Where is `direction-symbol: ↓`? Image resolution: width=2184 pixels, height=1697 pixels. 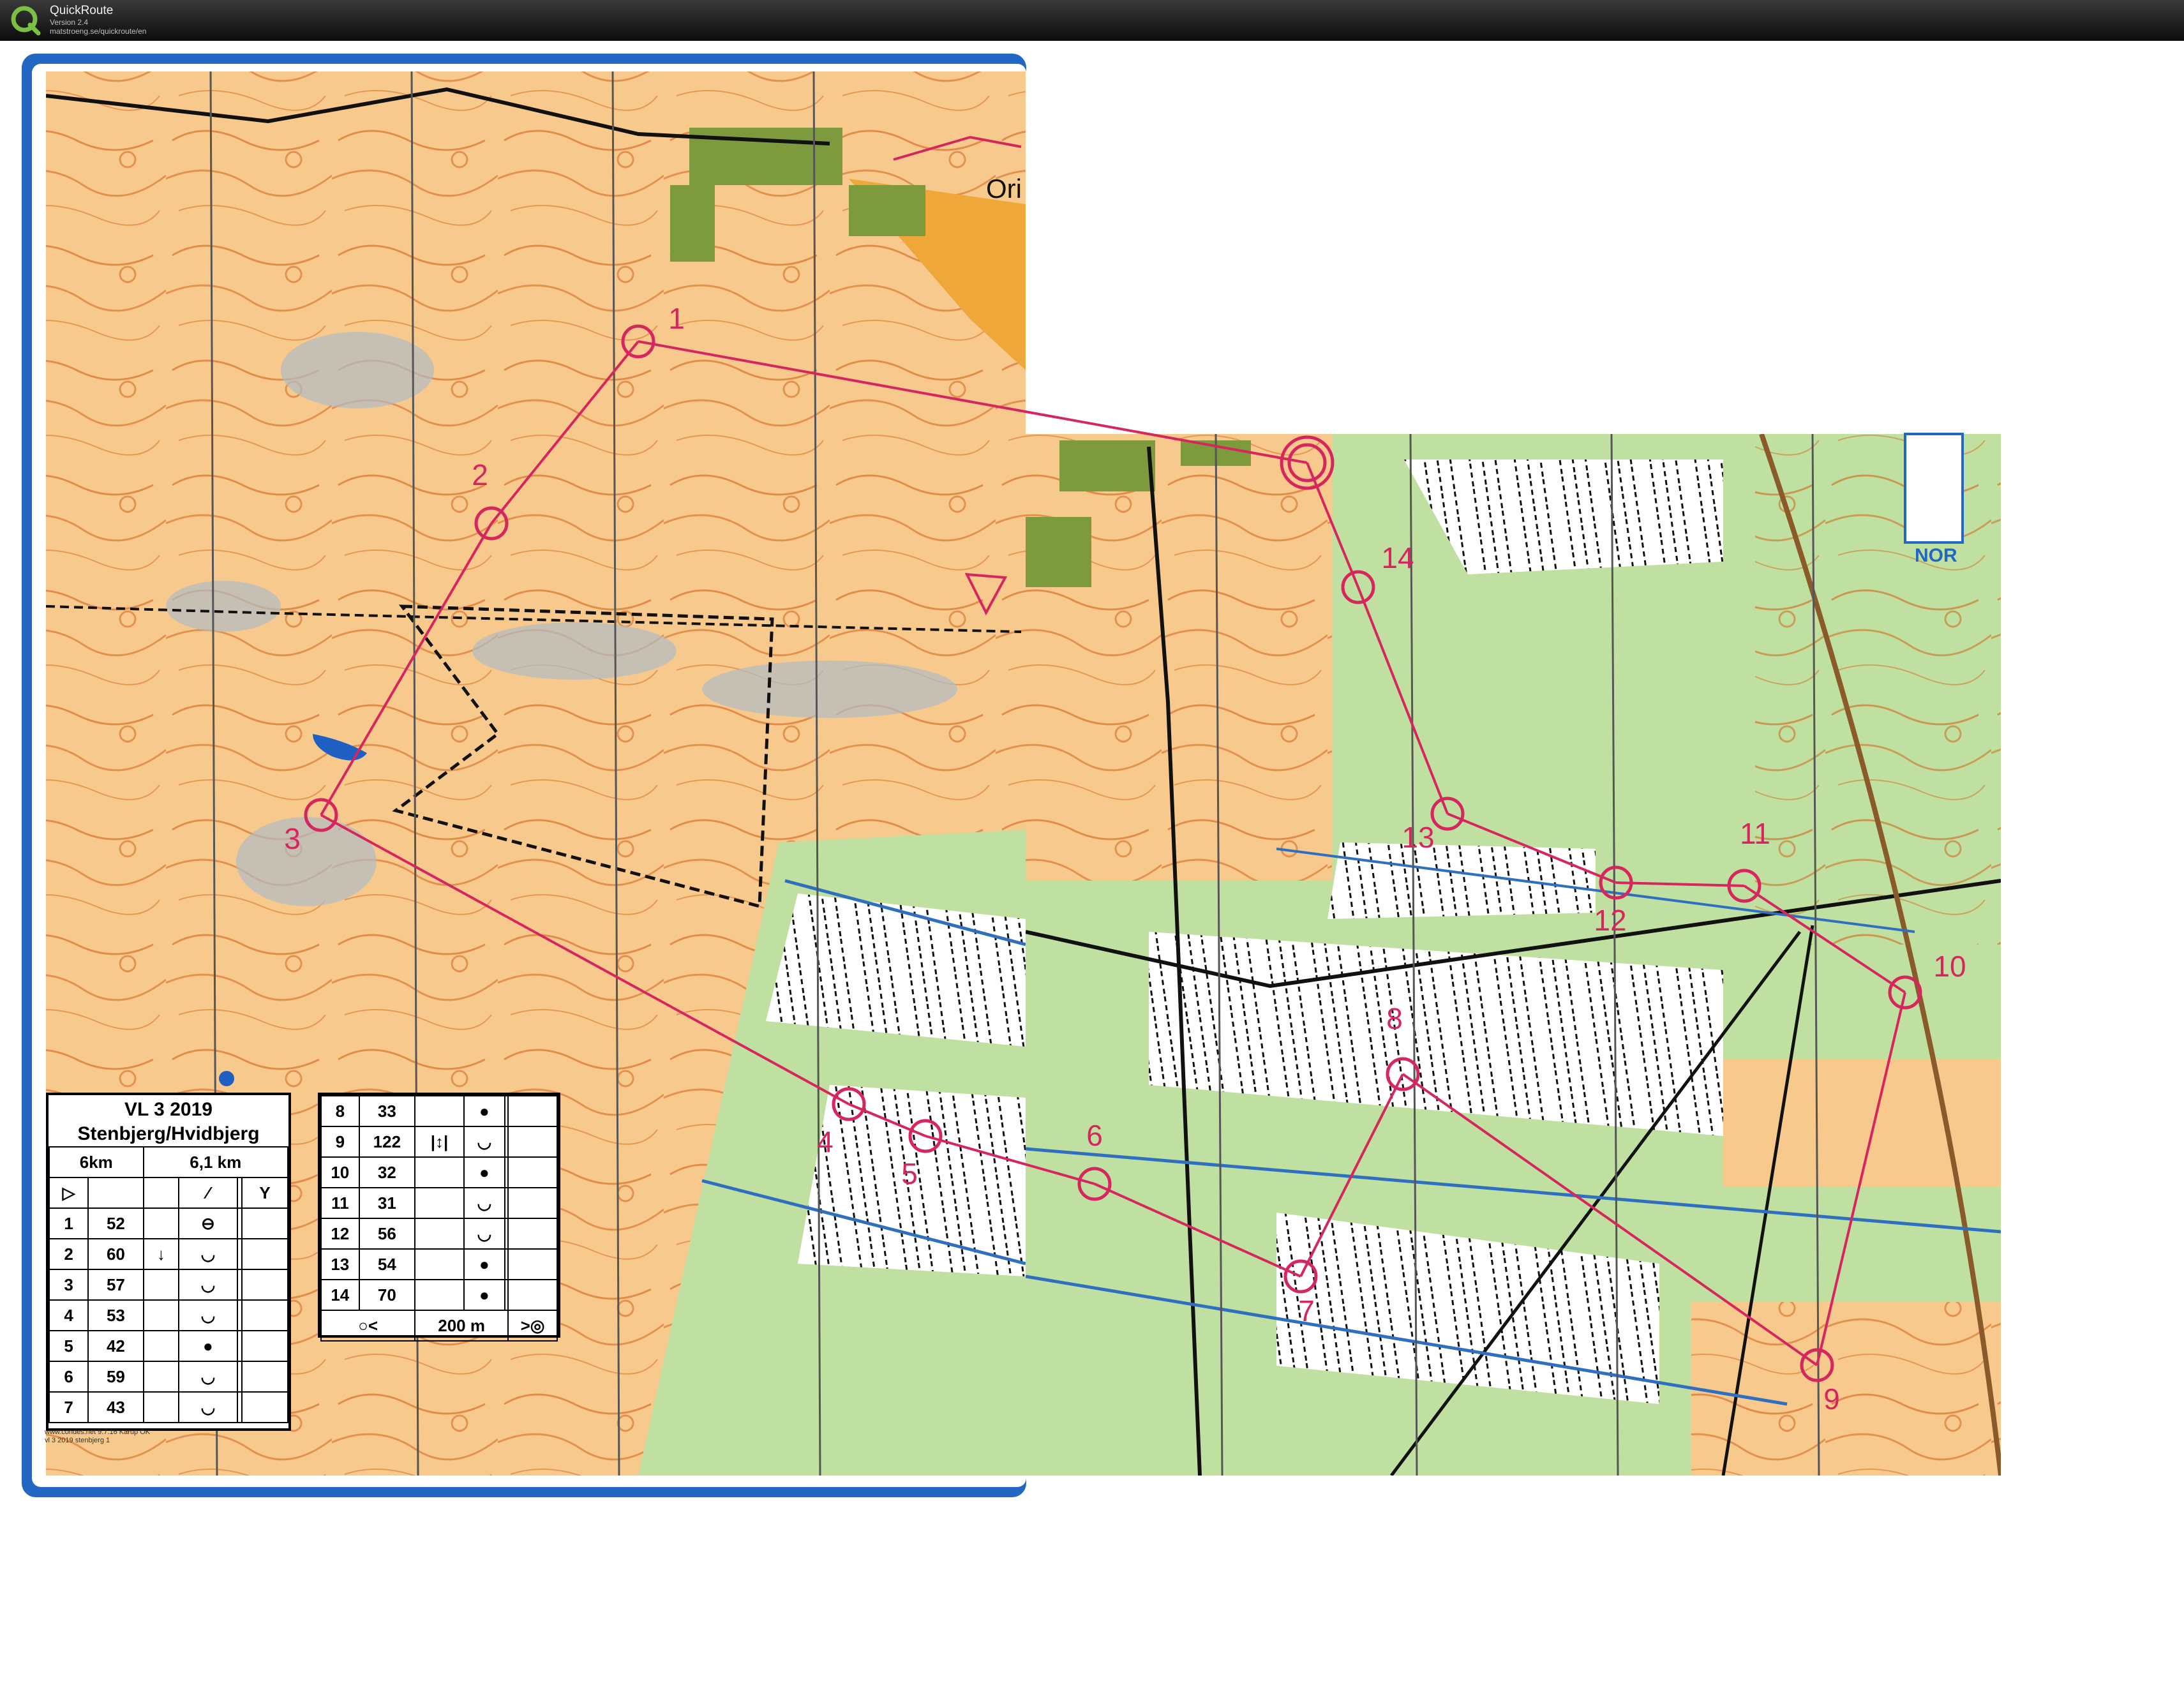 direction-symbol: ↓ is located at coordinates (161, 1254).